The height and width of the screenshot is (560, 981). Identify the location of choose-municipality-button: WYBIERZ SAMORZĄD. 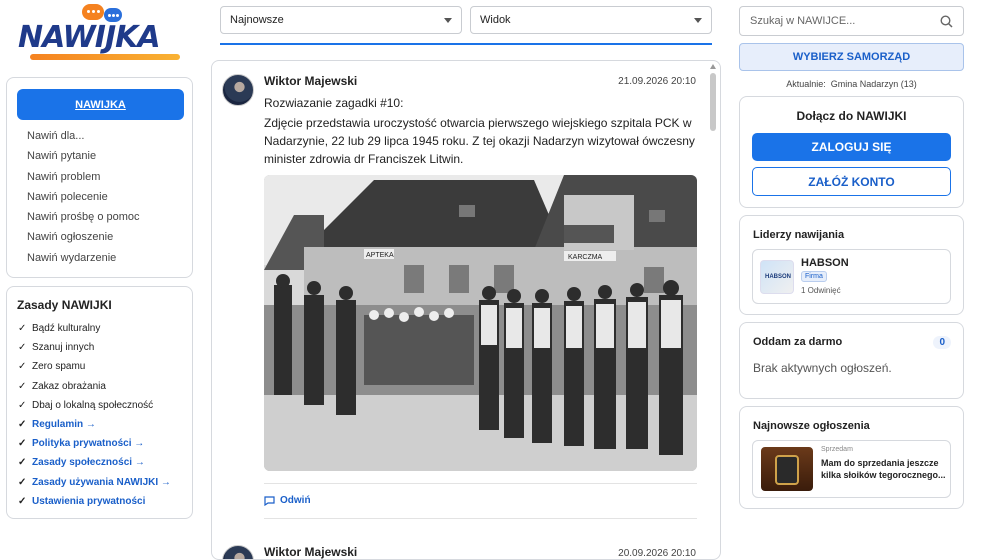
(851, 57).